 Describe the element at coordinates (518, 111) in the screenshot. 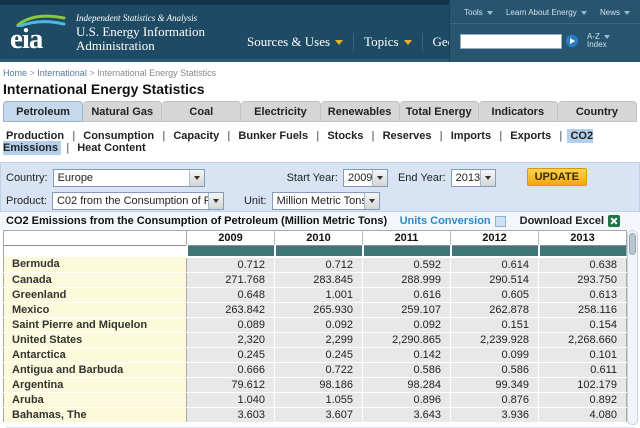

I see `tab-indicators: Indicators` at that location.